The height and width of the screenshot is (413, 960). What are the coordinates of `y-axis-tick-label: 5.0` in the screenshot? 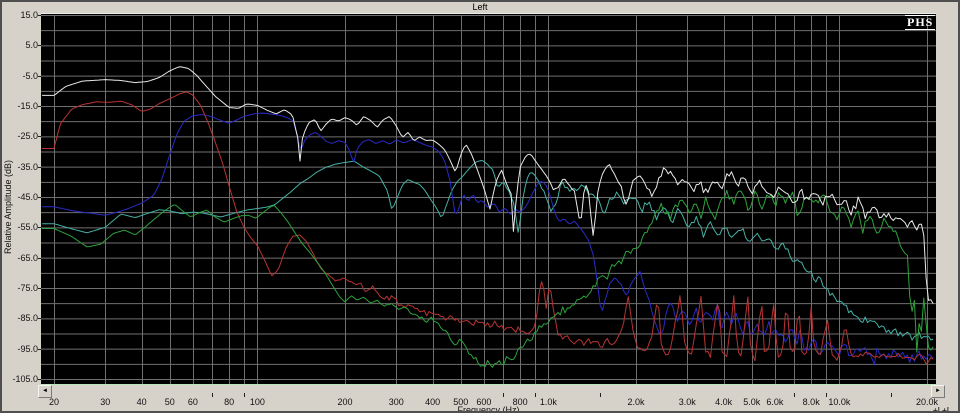 It's located at (31, 45).